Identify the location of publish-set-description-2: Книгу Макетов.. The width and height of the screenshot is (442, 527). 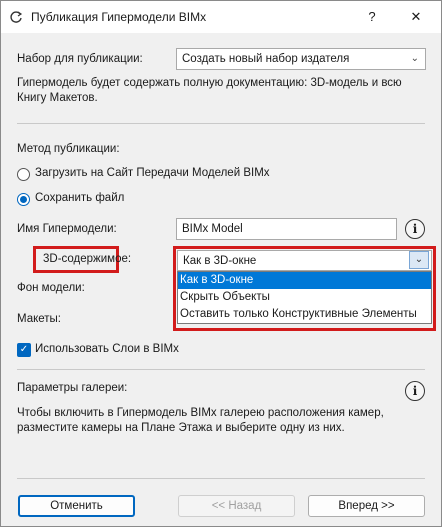
(57, 98).